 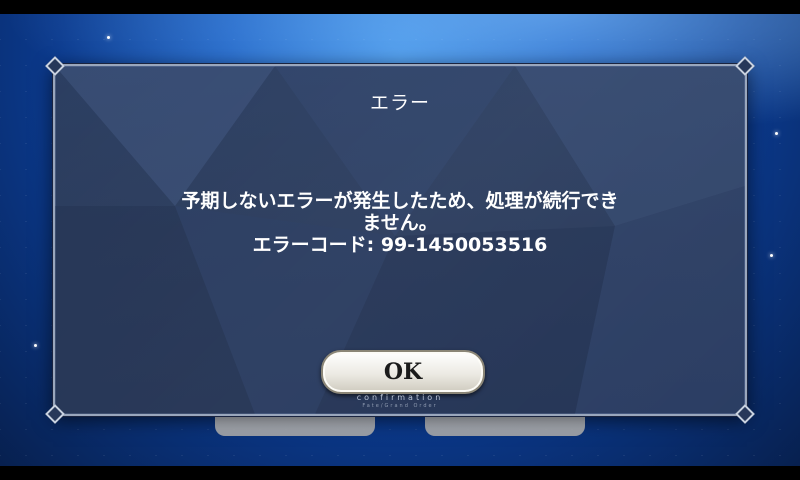 I want to click on ok-button-label: OK, so click(x=403, y=372).